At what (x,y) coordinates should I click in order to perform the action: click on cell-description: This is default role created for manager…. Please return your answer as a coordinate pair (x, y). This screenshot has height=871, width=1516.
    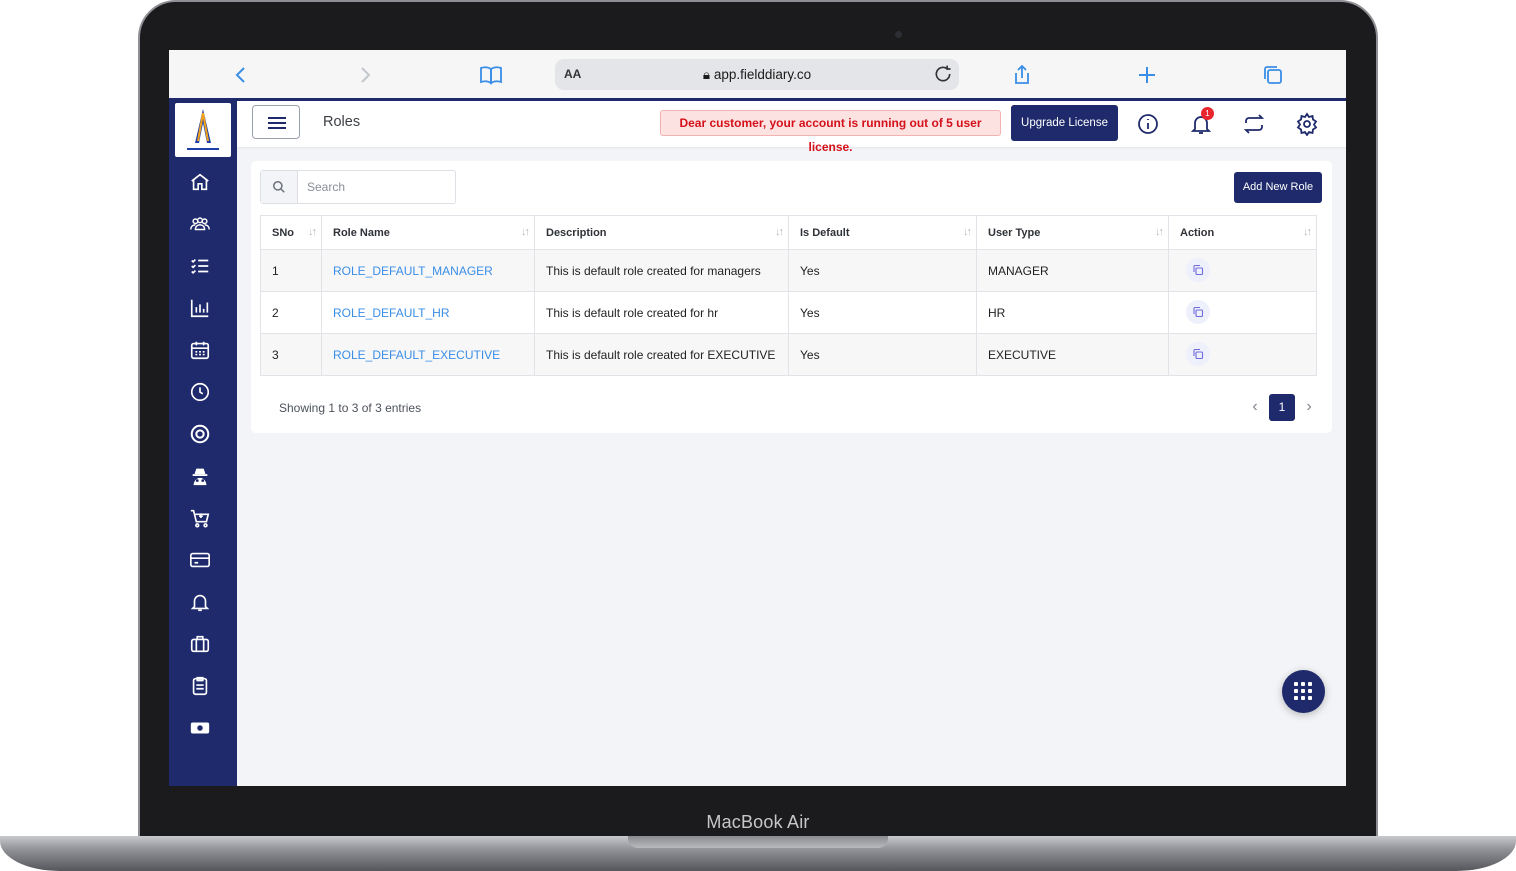
    Looking at the image, I should click on (661, 270).